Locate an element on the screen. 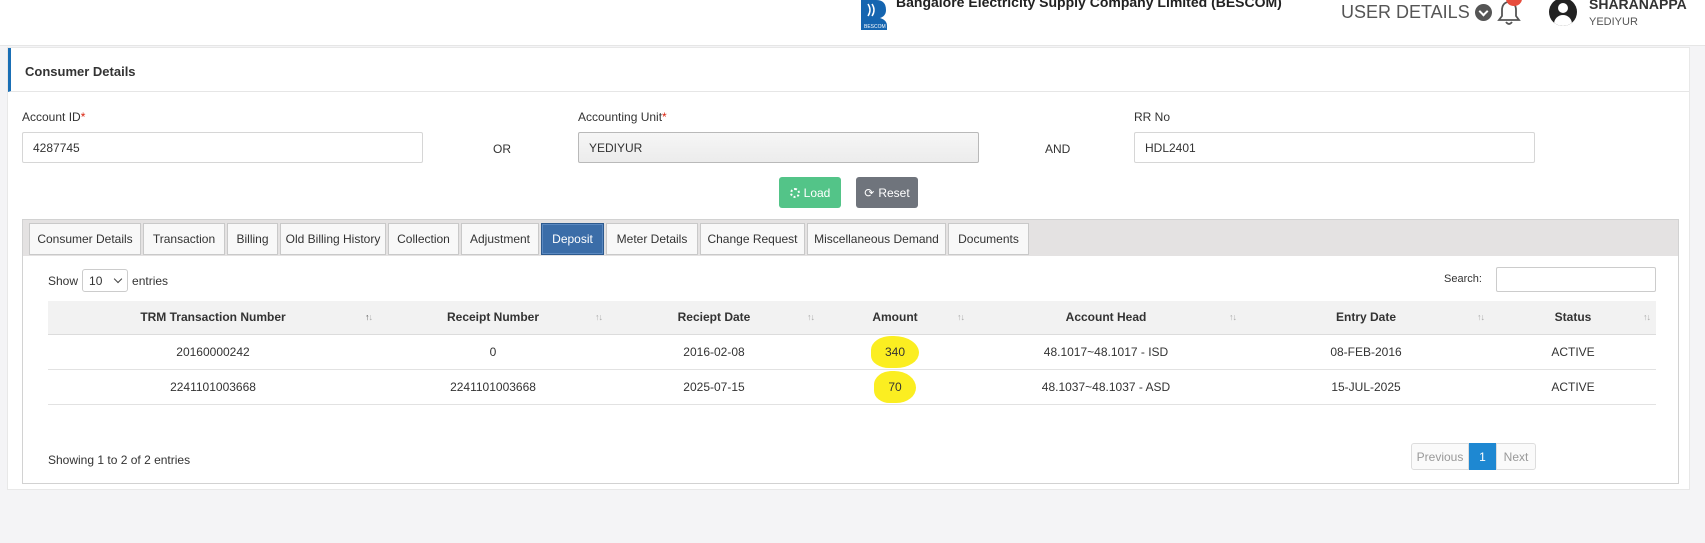 The width and height of the screenshot is (1705, 543). tab-collection: Collection is located at coordinates (423, 239).